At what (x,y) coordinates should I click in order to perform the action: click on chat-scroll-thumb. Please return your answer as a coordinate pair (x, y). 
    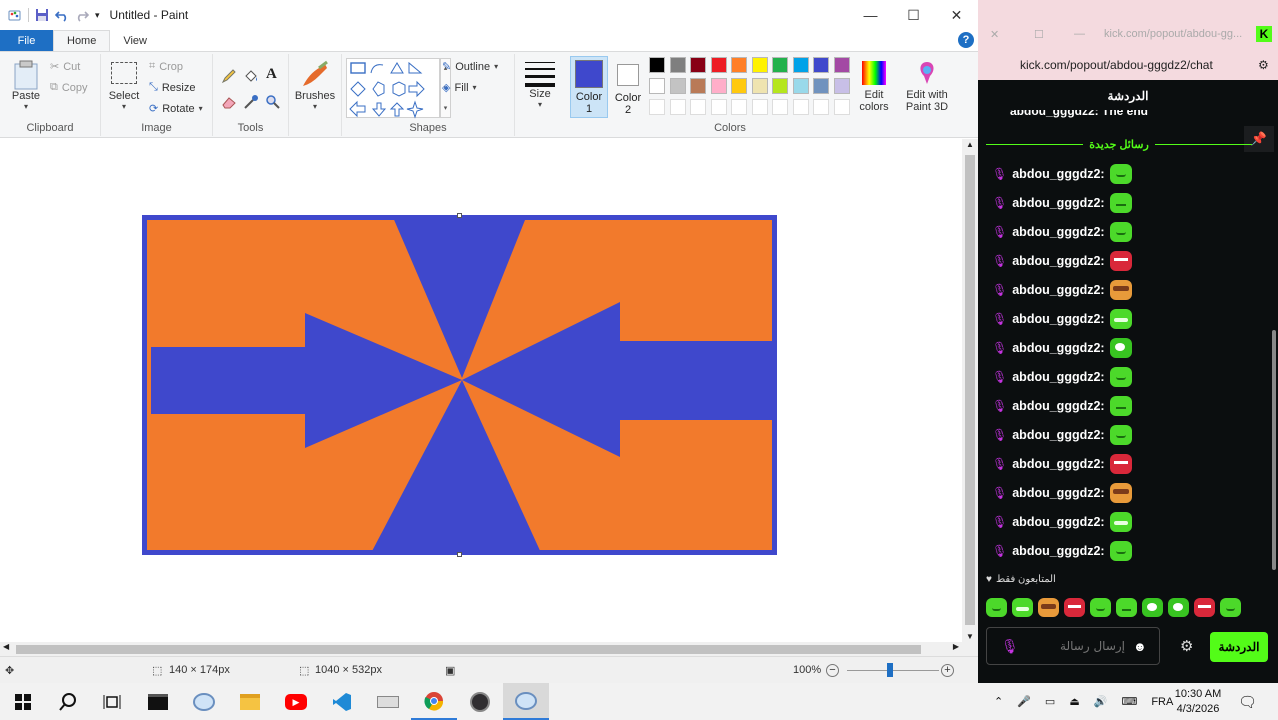
    Looking at the image, I should click on (1274, 450).